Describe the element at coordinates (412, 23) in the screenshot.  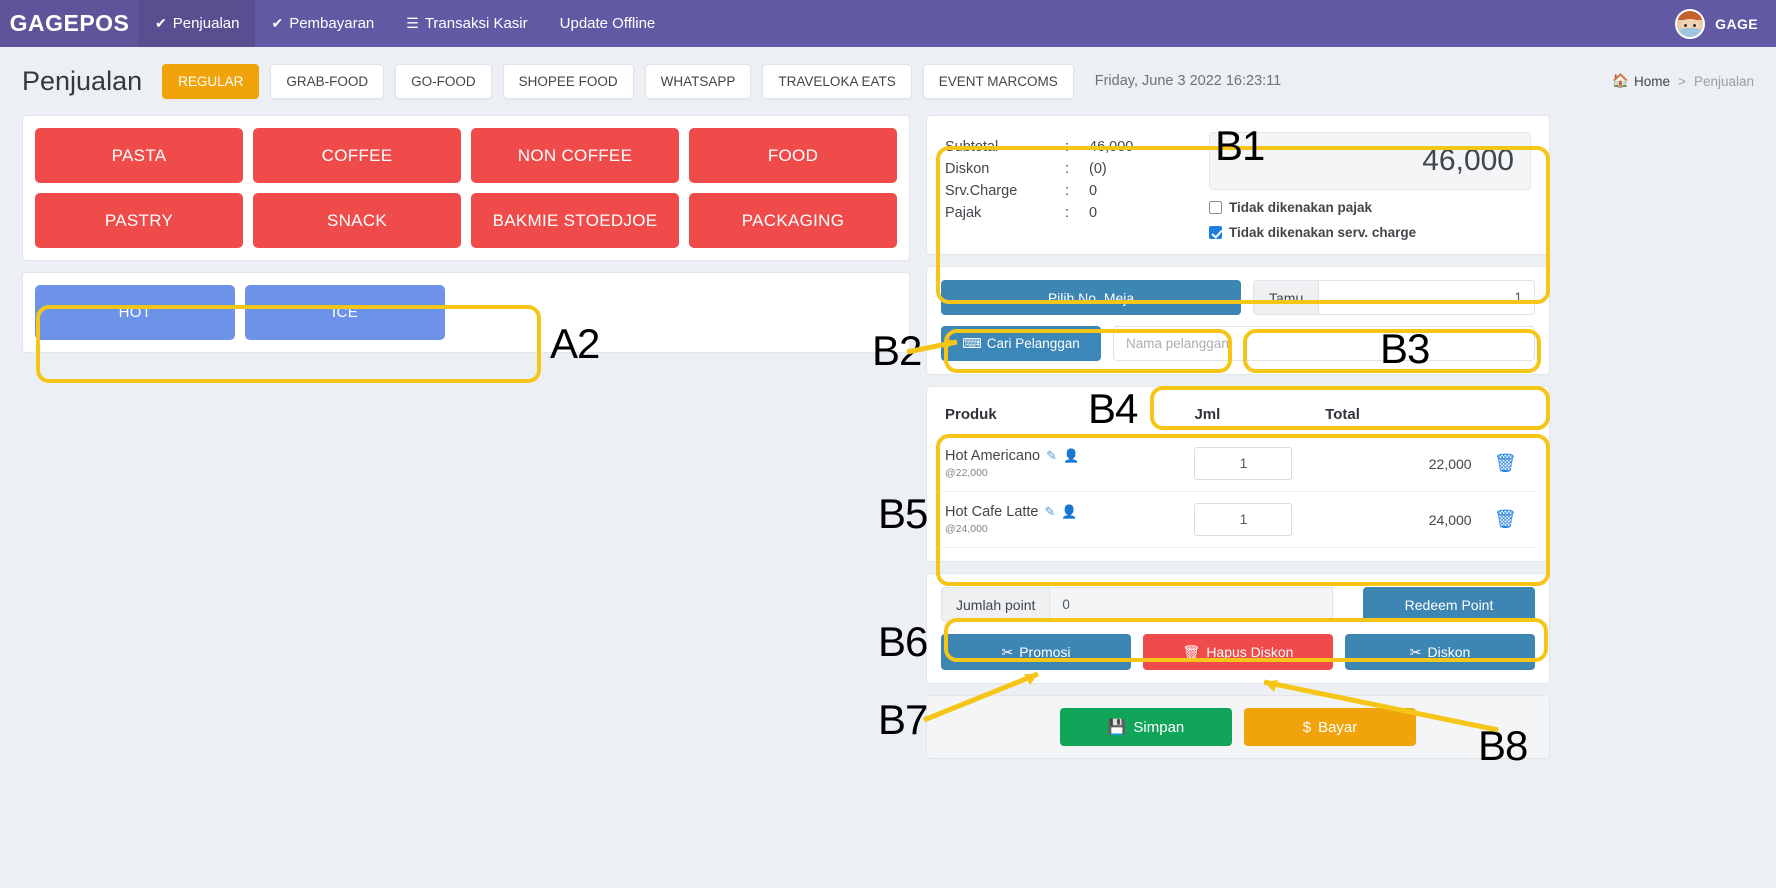
I see `list-icon: ☰` at that location.